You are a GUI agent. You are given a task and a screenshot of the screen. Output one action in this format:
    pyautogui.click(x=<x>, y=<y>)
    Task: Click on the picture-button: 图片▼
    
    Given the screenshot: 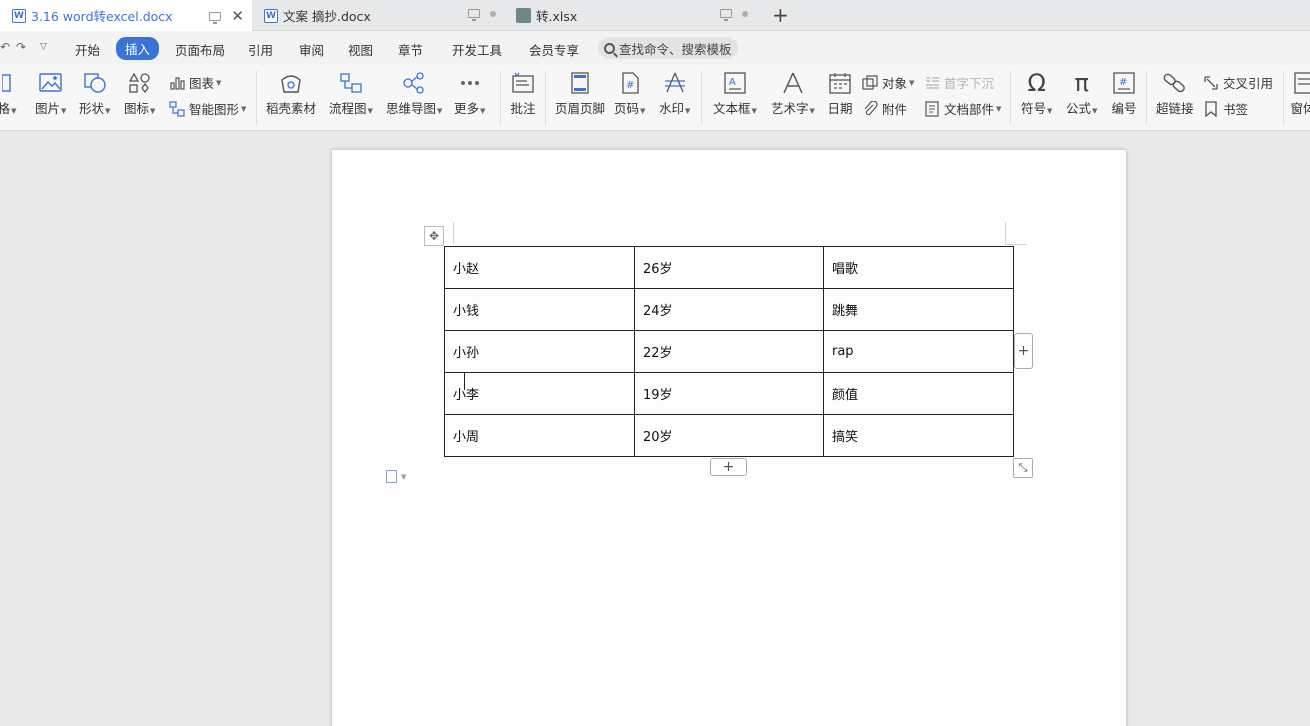 What is the action you would take?
    pyautogui.click(x=50, y=94)
    